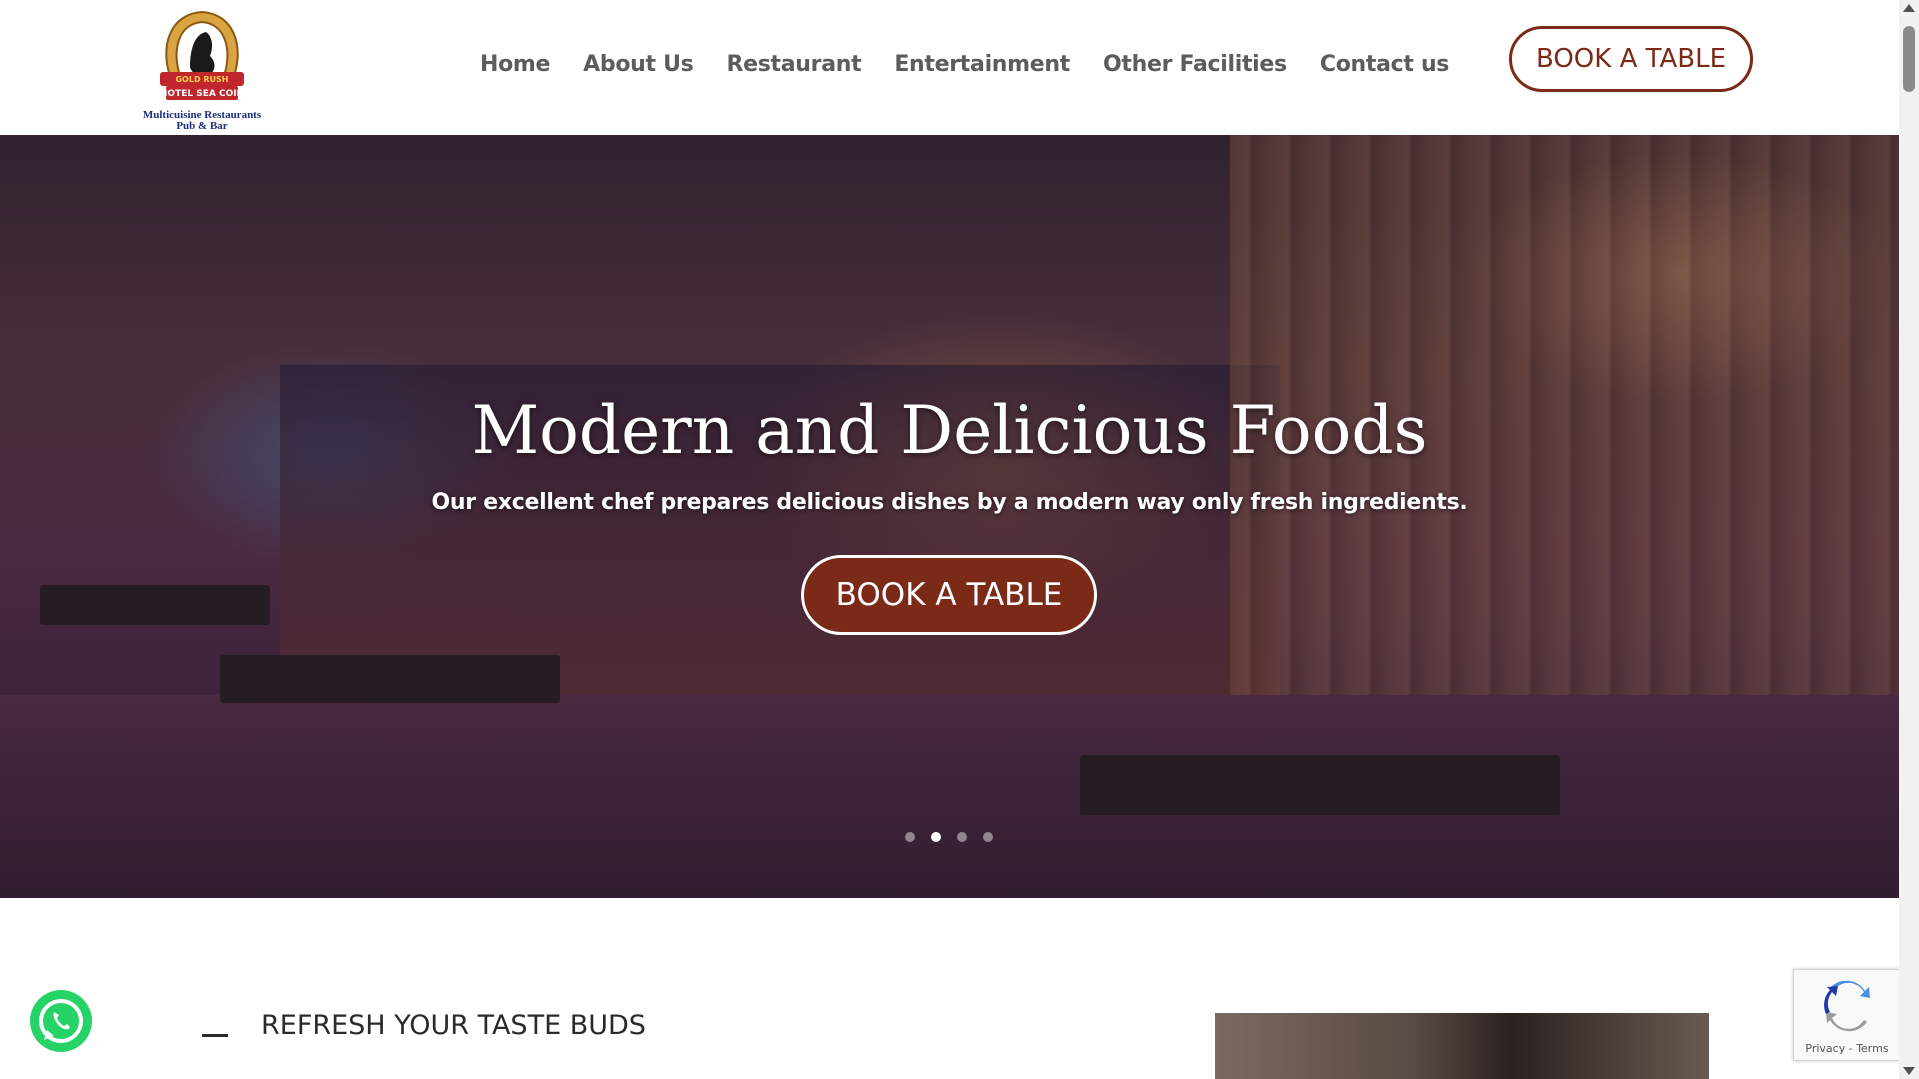  I want to click on recaptcha-terms-link: Terms, so click(1872, 1048).